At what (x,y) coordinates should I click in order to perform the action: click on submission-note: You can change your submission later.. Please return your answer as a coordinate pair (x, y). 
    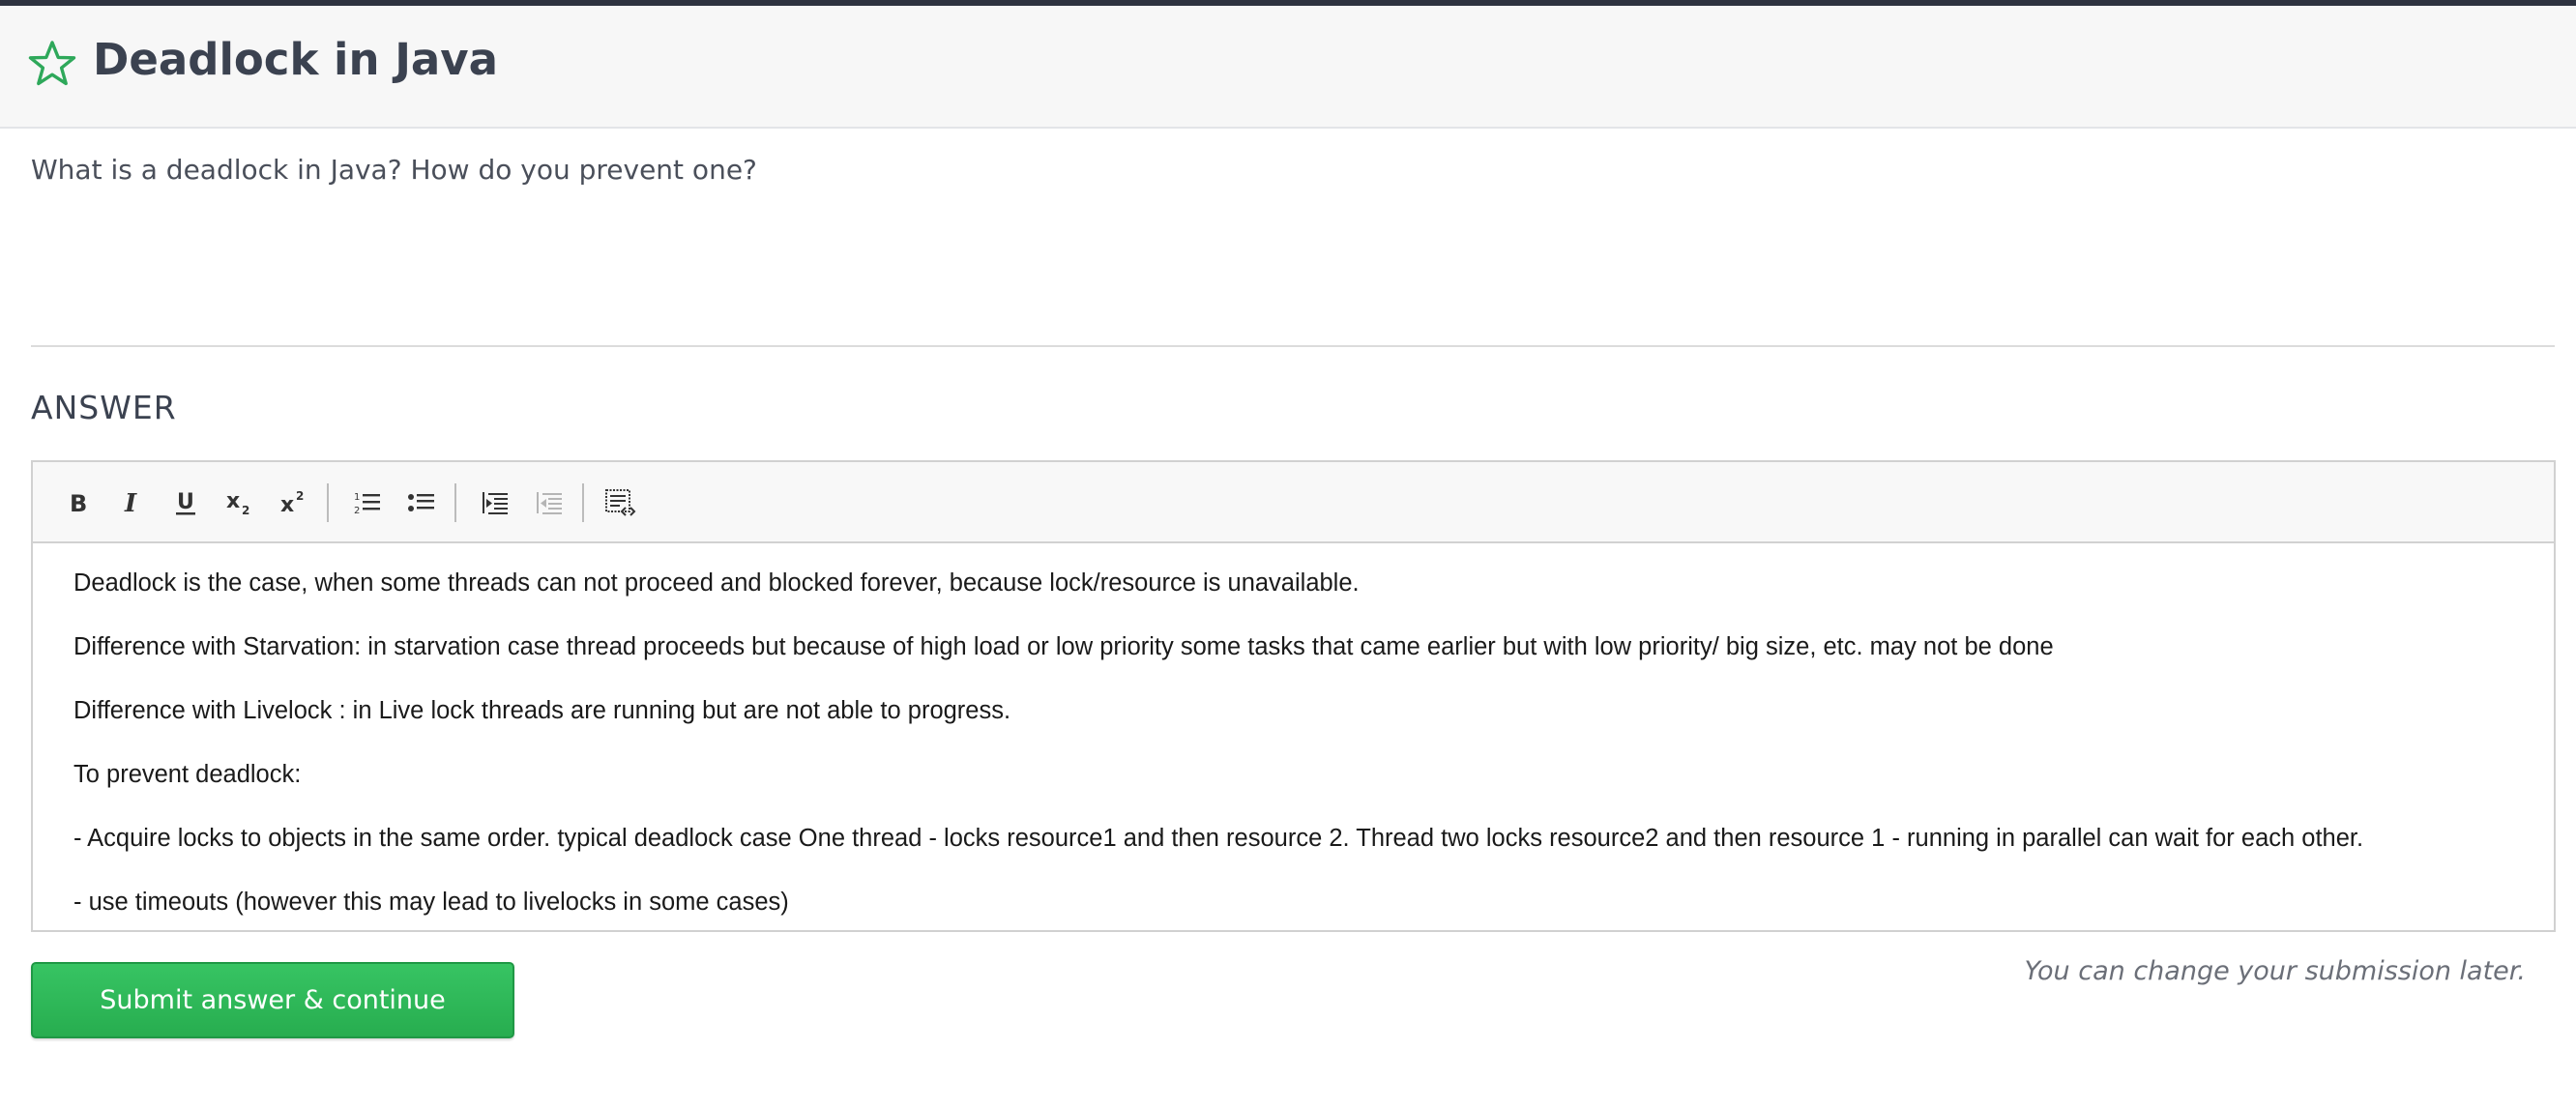
    Looking at the image, I should click on (2275, 971).